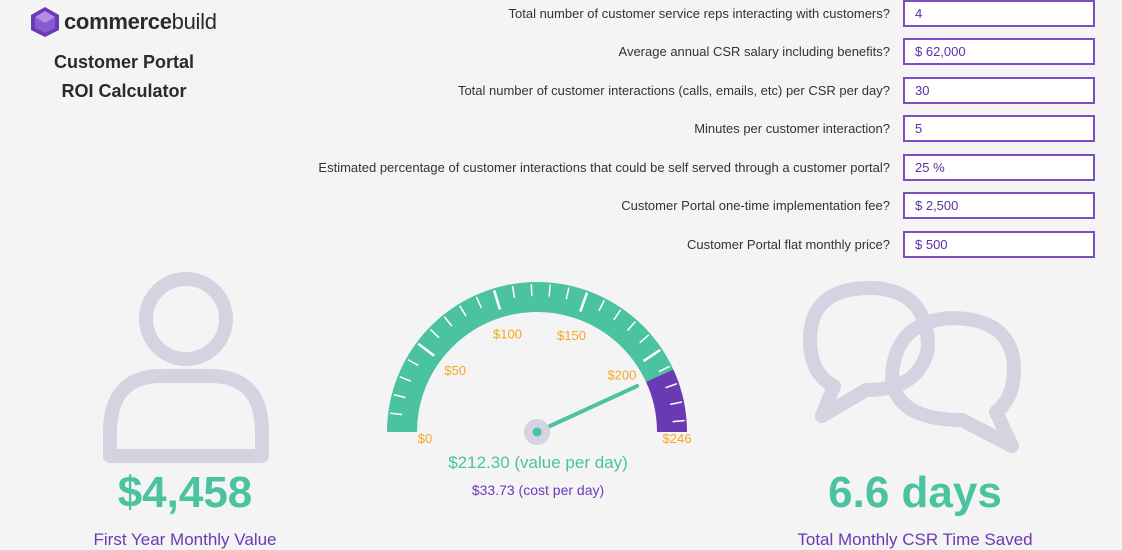 Image resolution: width=1122 pixels, height=550 pixels. What do you see at coordinates (621, 374) in the screenshot?
I see `gauge-tick-label: $200` at bounding box center [621, 374].